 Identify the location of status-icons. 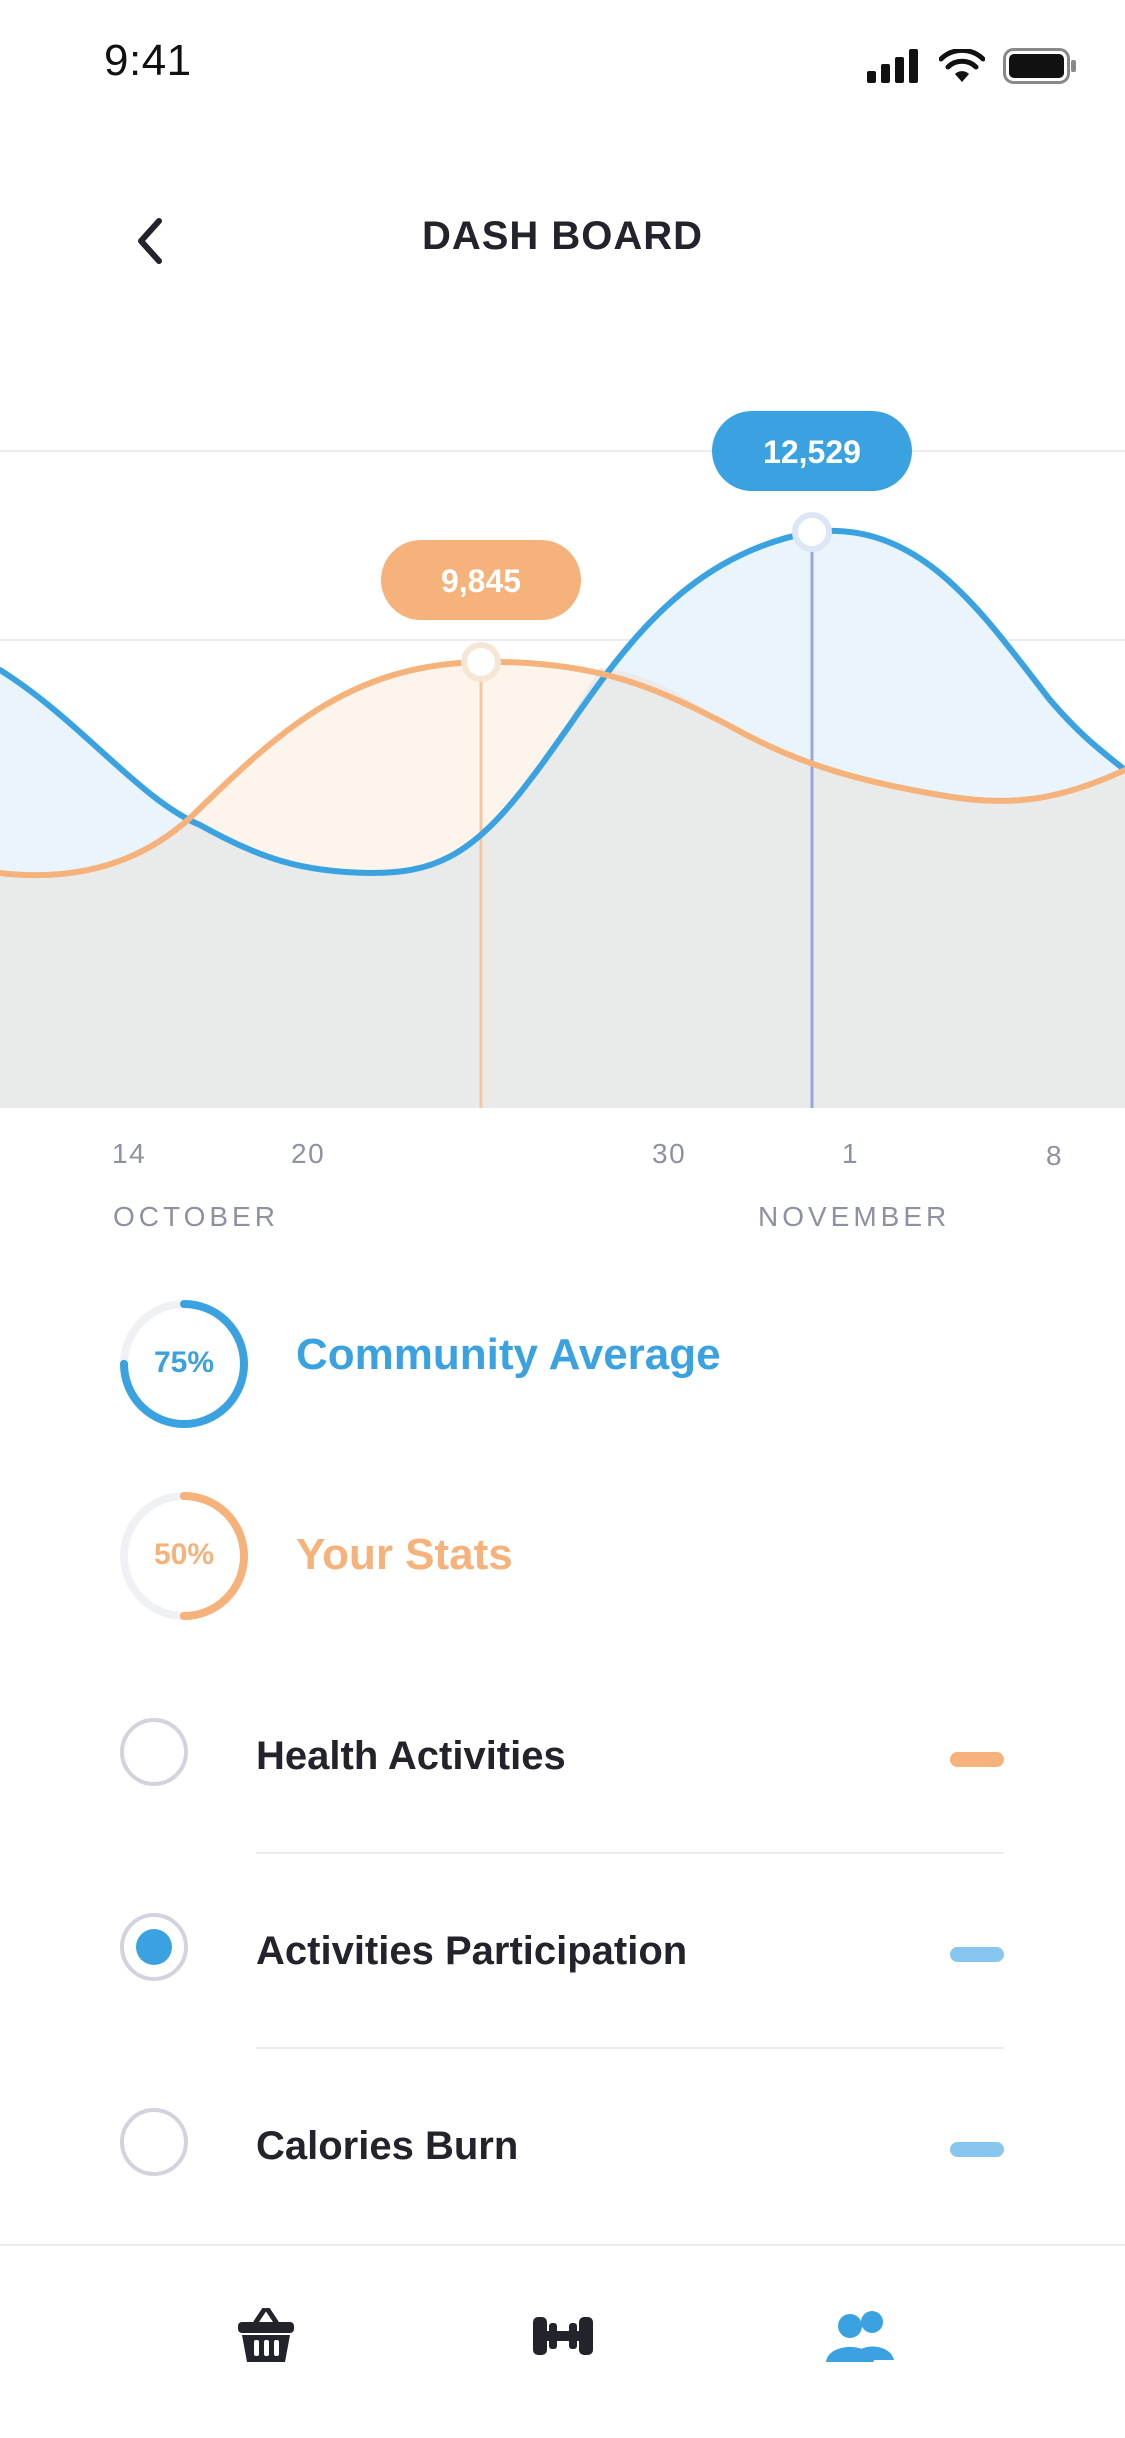
(972, 66).